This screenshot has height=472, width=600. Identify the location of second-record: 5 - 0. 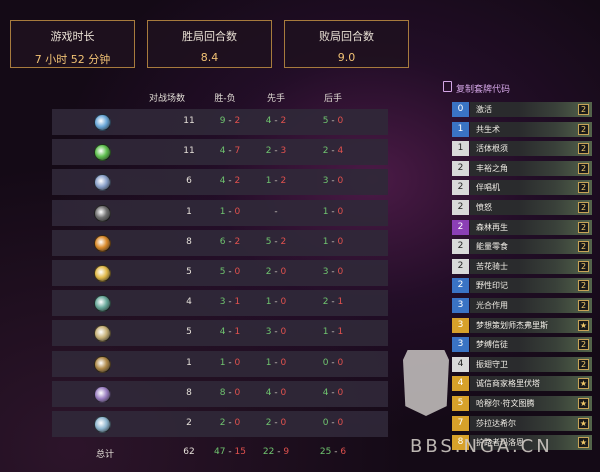
(333, 121).